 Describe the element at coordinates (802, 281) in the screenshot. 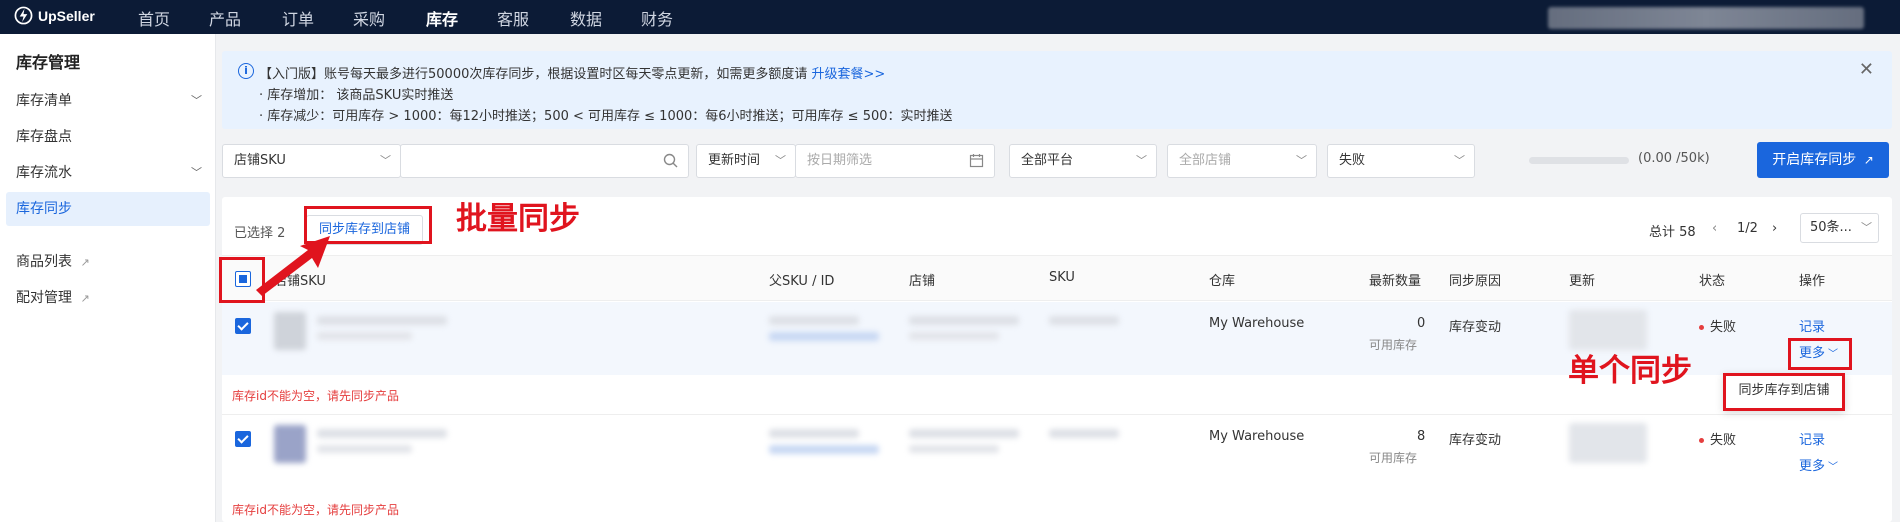

I see `header-parent-sku: 父SKU / ID` at that location.